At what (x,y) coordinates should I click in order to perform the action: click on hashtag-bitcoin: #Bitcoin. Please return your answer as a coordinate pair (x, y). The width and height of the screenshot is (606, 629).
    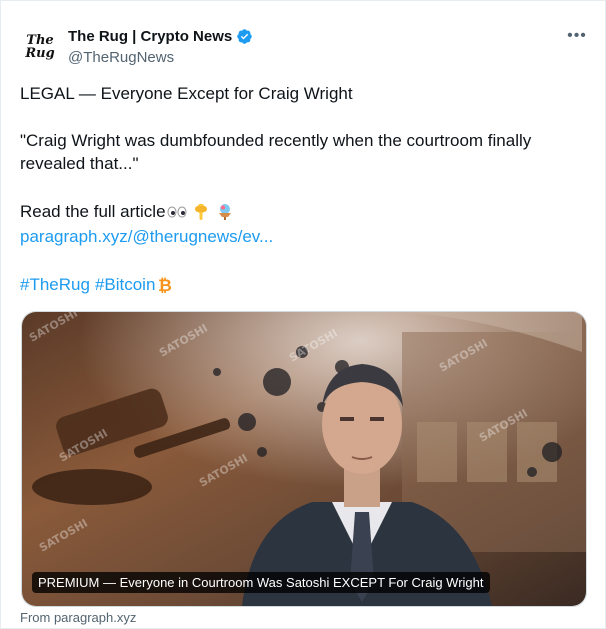
    Looking at the image, I should click on (125, 284).